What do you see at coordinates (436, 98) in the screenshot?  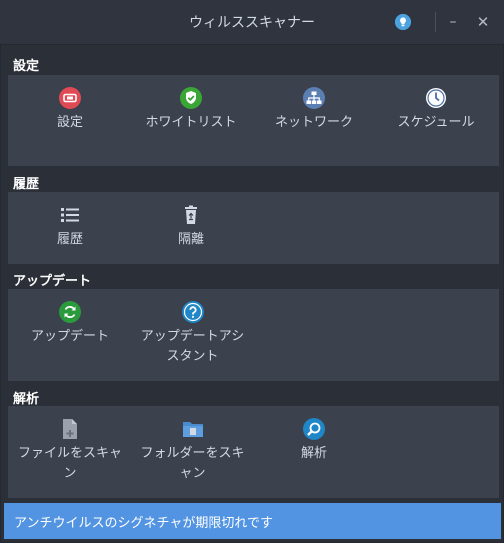 I see `clock-icon` at bounding box center [436, 98].